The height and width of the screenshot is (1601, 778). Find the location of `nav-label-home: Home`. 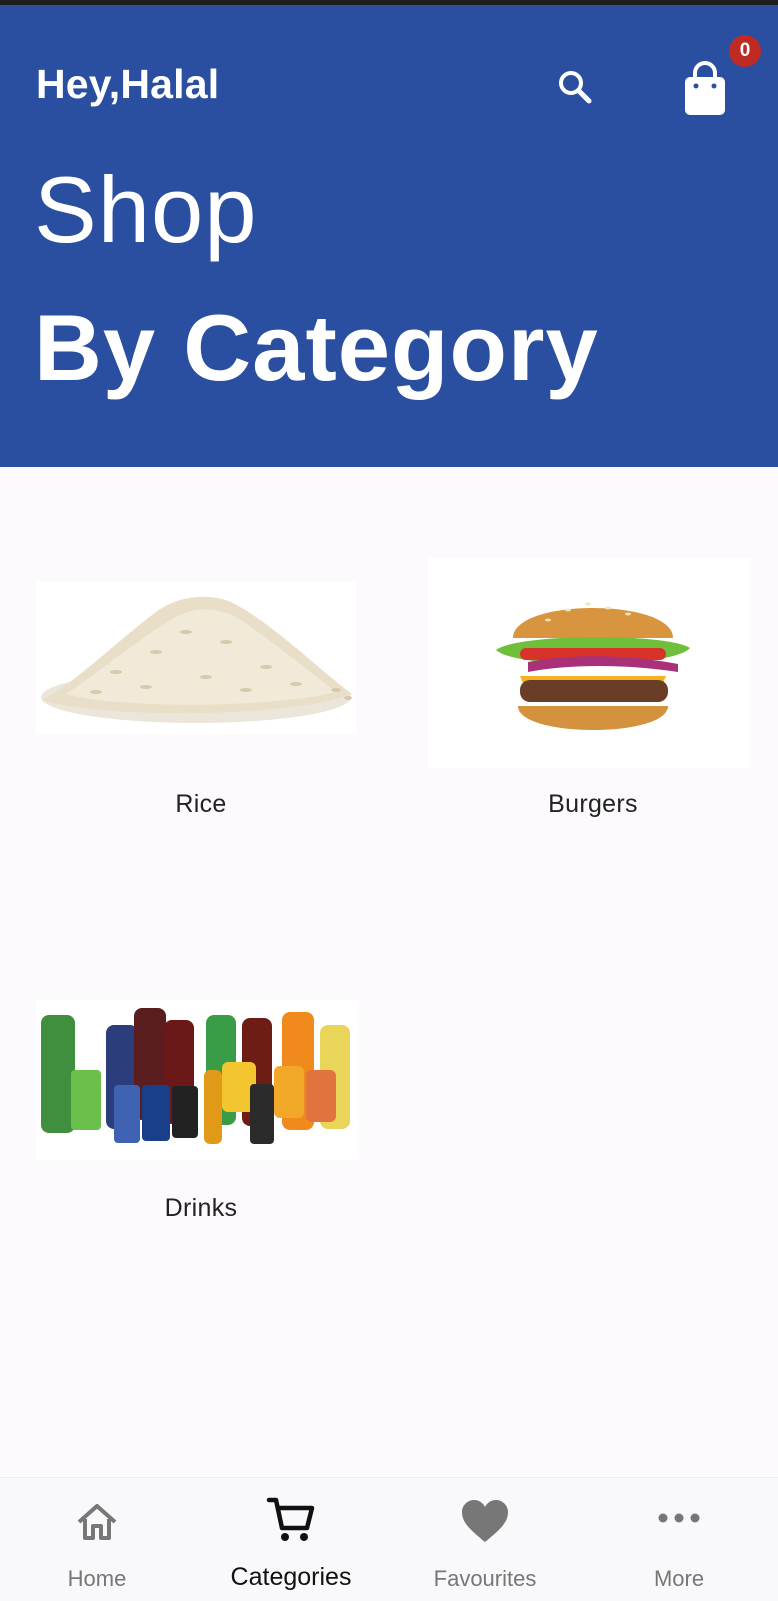

nav-label-home: Home is located at coordinates (97, 1578).